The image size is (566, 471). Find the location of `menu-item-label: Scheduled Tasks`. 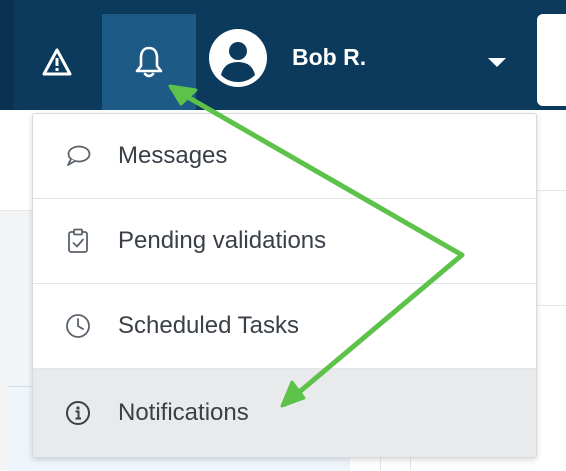

menu-item-label: Scheduled Tasks is located at coordinates (209, 325).